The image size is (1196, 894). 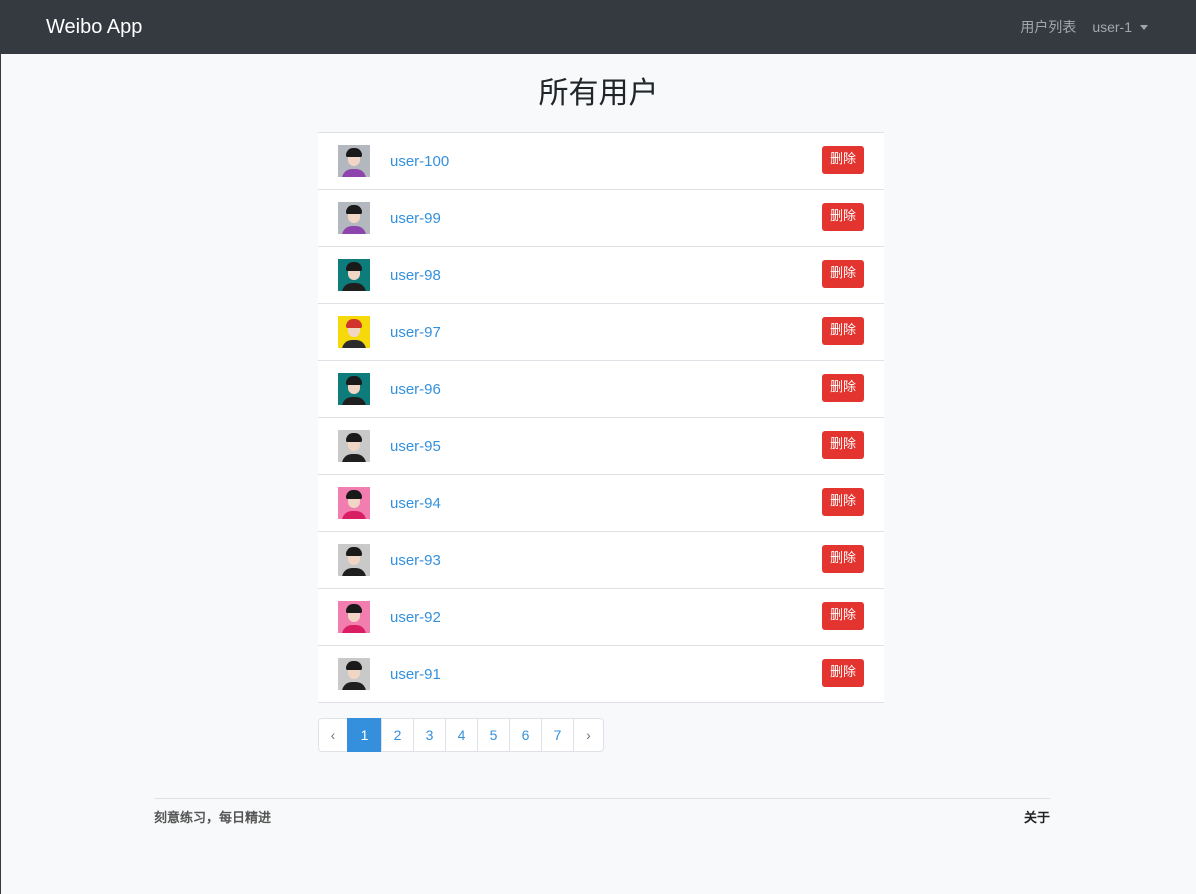 What do you see at coordinates (493, 735) in the screenshot?
I see `pagination-page-5: 5` at bounding box center [493, 735].